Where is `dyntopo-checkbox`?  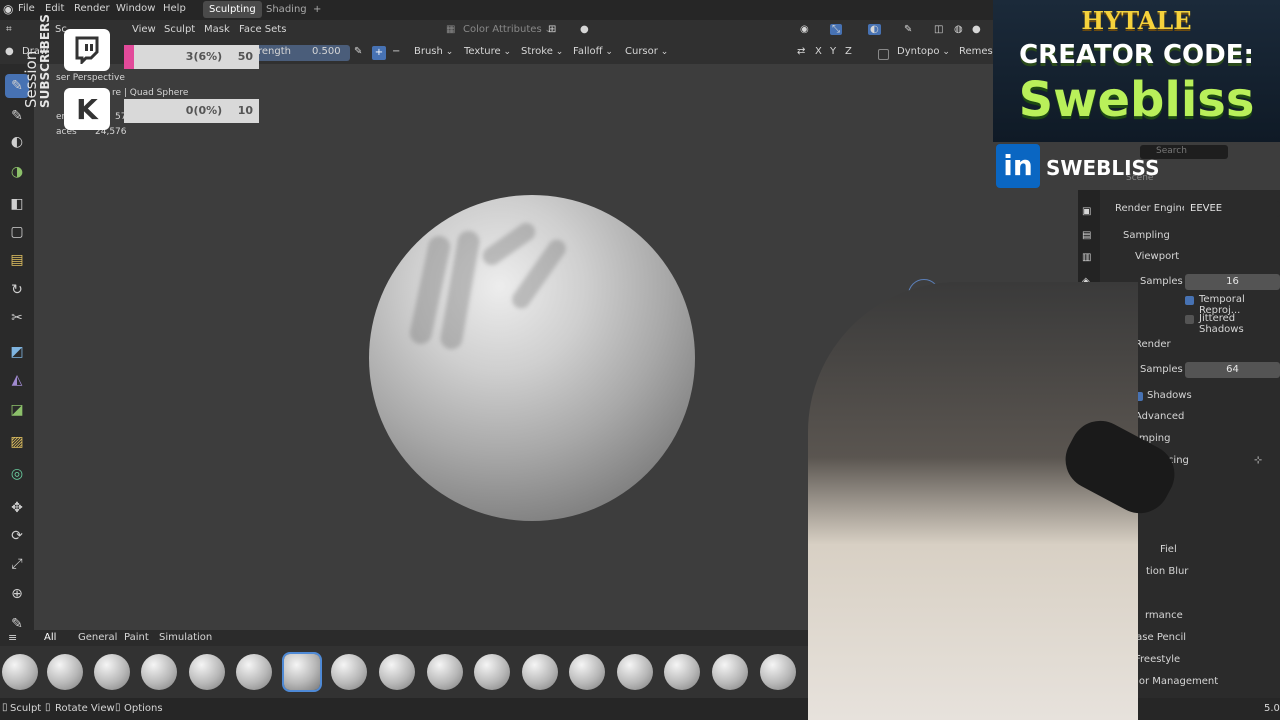 dyntopo-checkbox is located at coordinates (883, 54).